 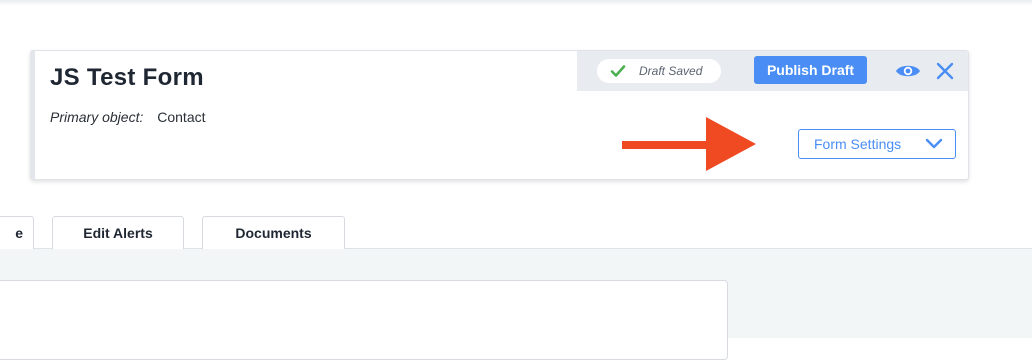 What do you see at coordinates (858, 144) in the screenshot?
I see `form-settings-label: Form Settings` at bounding box center [858, 144].